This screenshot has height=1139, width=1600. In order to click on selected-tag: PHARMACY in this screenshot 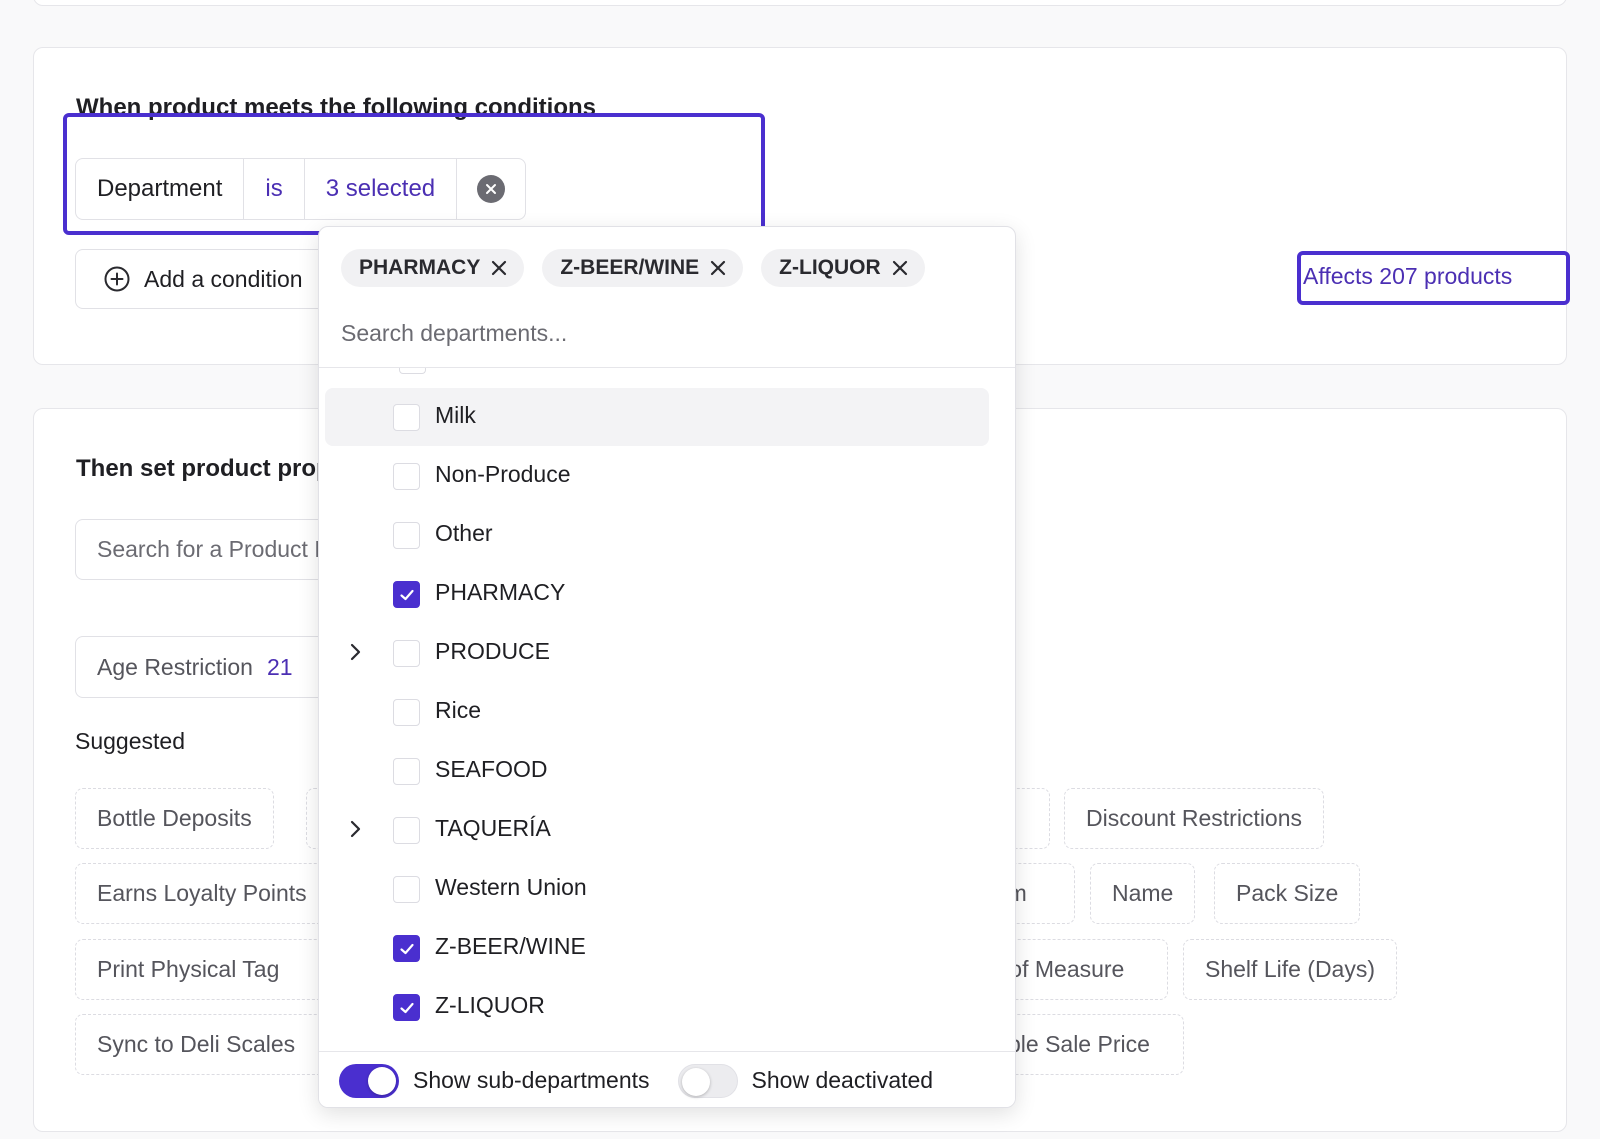, I will do `click(433, 268)`.